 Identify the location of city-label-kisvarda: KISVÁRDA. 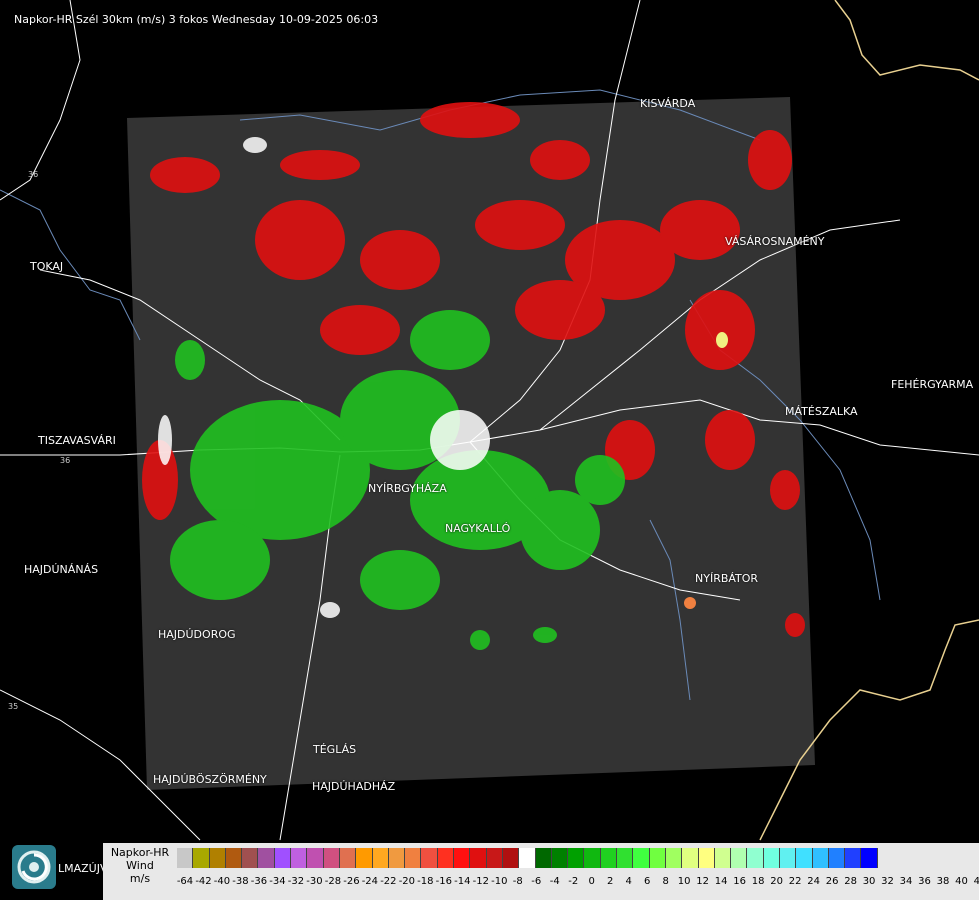
(668, 103).